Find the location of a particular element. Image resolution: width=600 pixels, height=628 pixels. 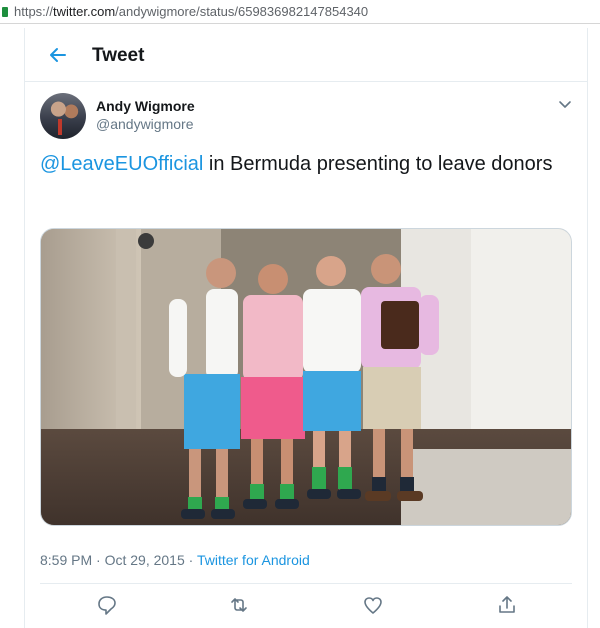

back-arrow-icon is located at coordinates (58, 55).